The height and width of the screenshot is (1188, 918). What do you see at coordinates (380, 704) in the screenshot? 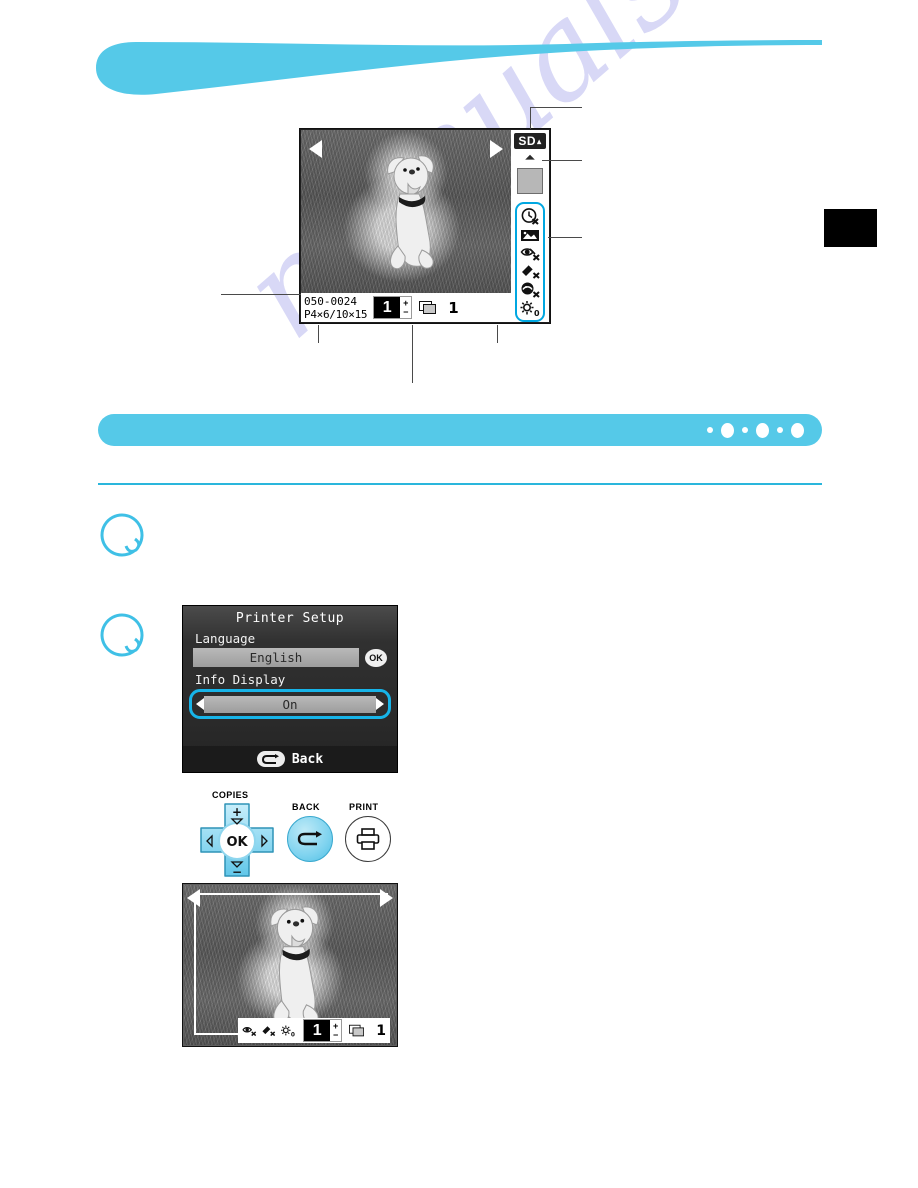
I see `info-display-next-arrow` at bounding box center [380, 704].